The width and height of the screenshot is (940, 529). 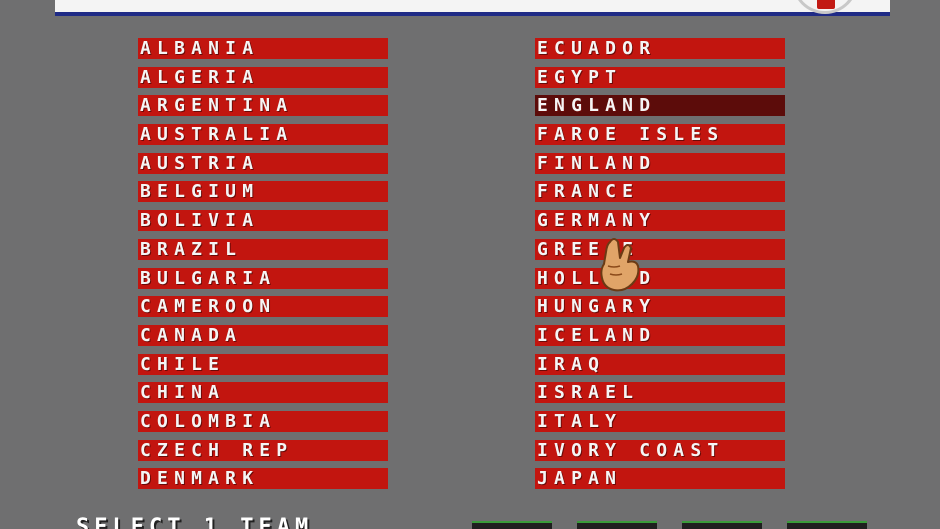 What do you see at coordinates (660, 364) in the screenshot?
I see `team-button-iraq: IRAQ` at bounding box center [660, 364].